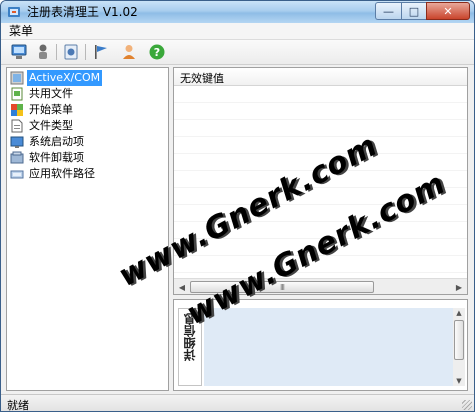  I want to click on flag-icon, so click(101, 52).